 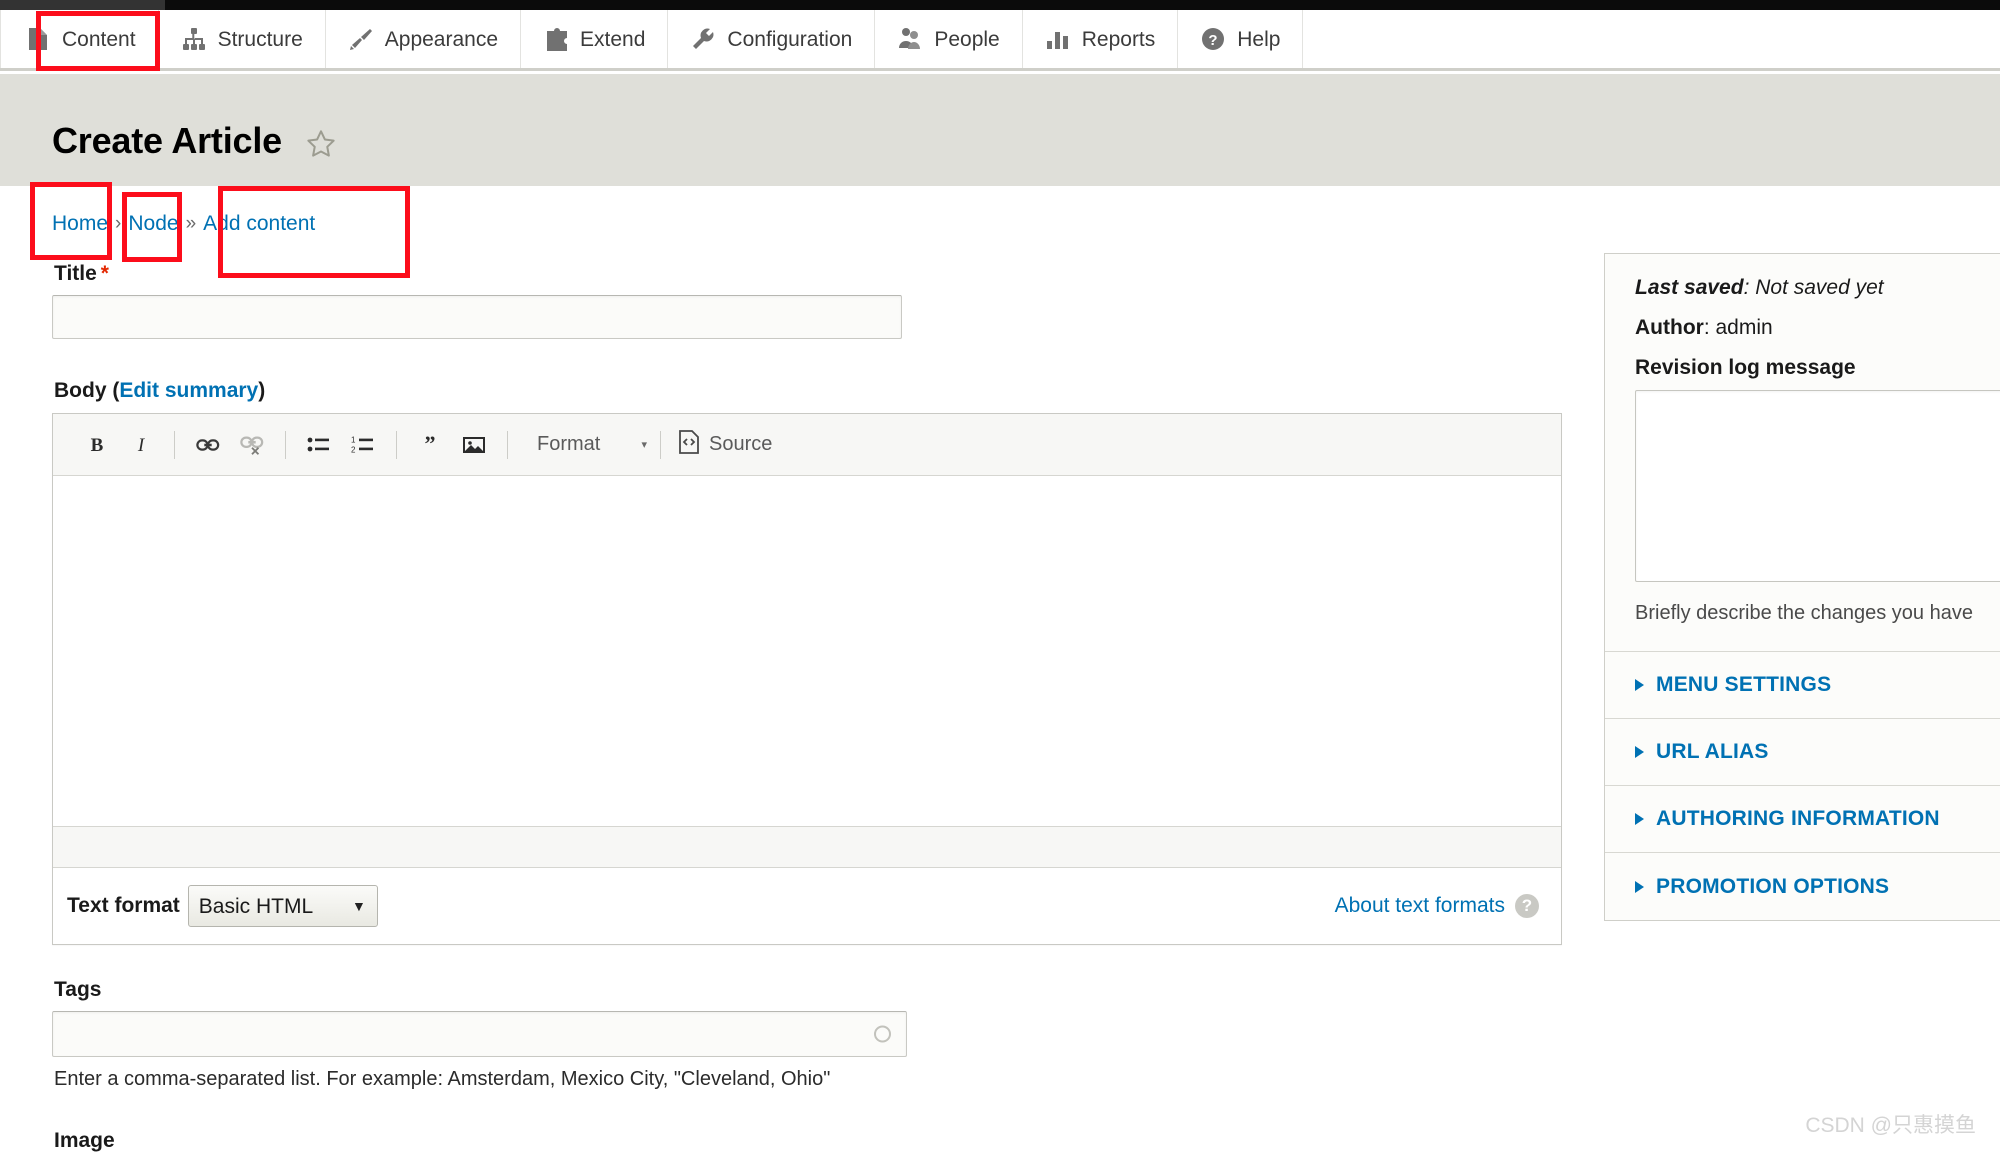 What do you see at coordinates (1802, 886) in the screenshot?
I see `sidebar-section-promotion-options: Promotion options` at bounding box center [1802, 886].